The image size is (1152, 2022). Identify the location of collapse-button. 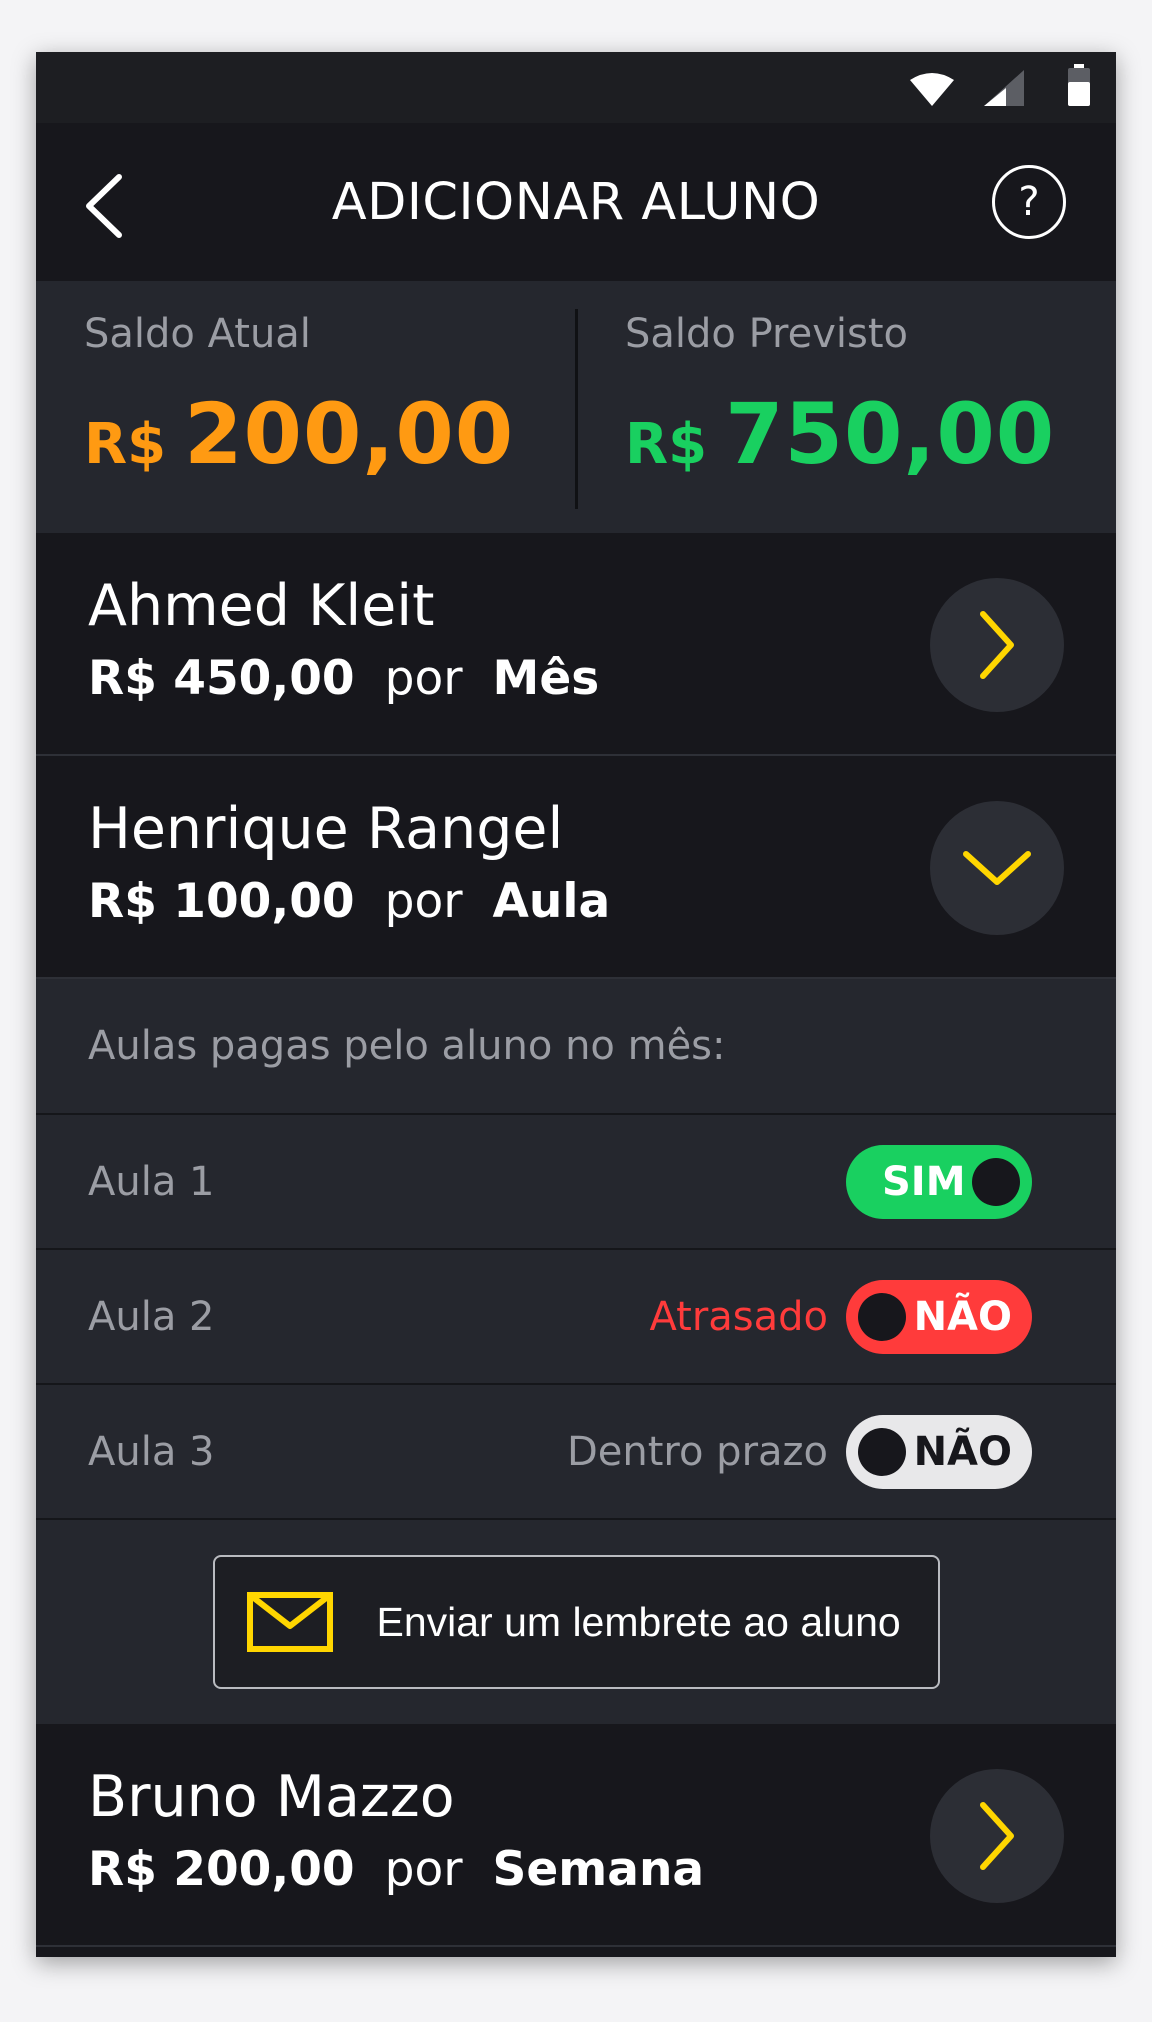
(997, 868).